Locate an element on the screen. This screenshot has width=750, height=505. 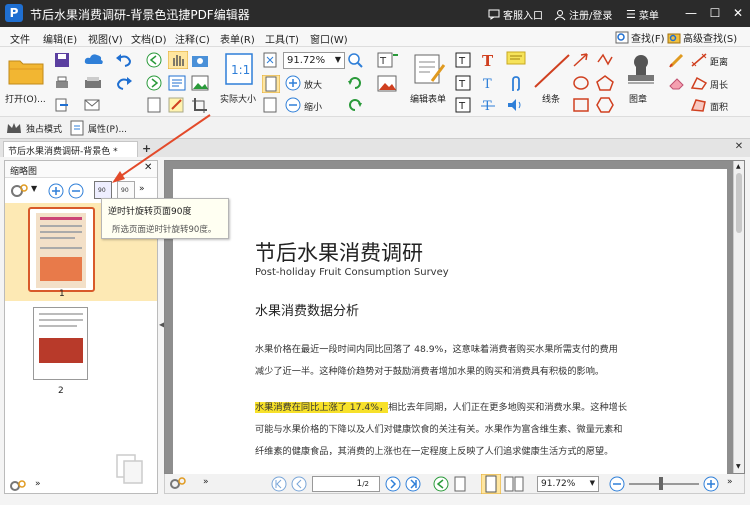
scroll-down-icon: ▼ is located at coordinates (738, 466).